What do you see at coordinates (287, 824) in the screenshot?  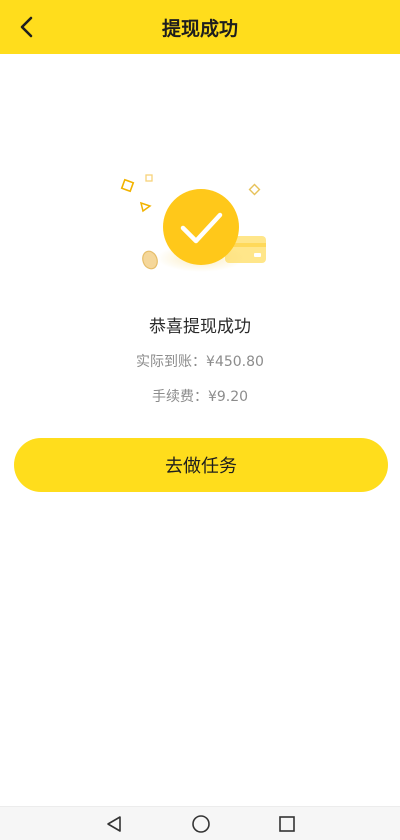 I see `recents-square-icon` at bounding box center [287, 824].